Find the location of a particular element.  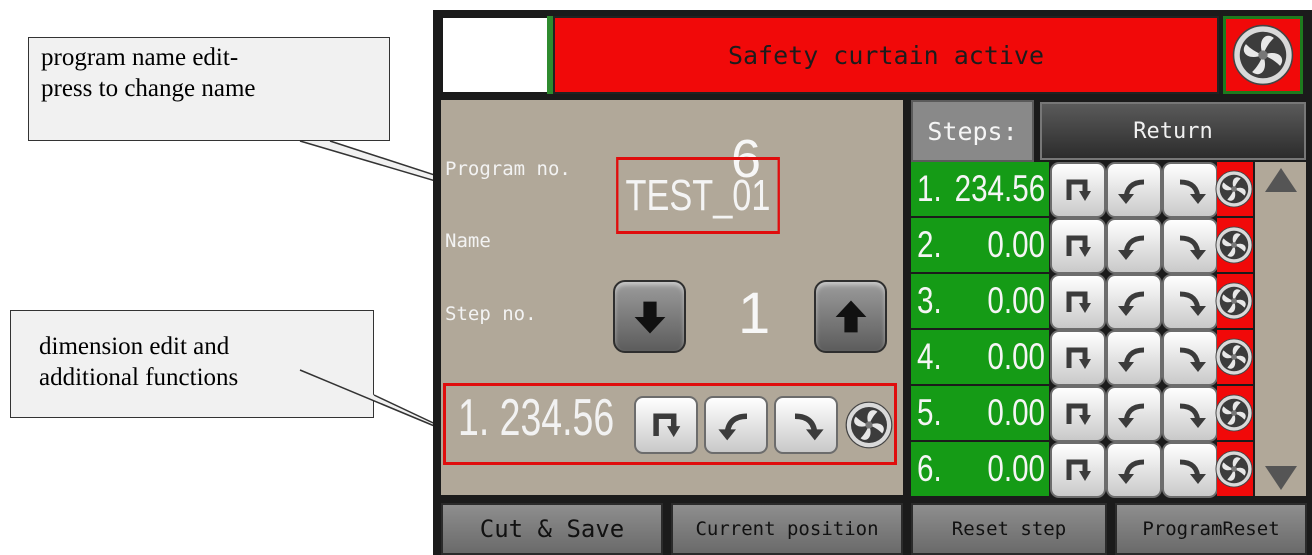

curve-right-button is located at coordinates (806, 425).